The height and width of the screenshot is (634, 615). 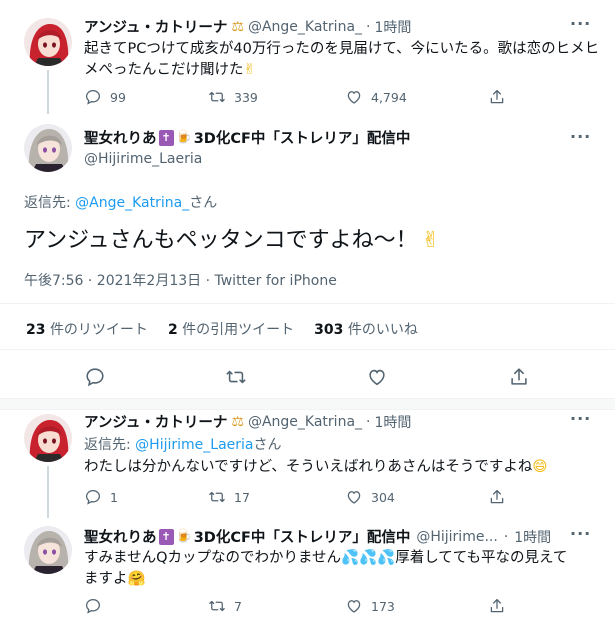 What do you see at coordinates (114, 497) in the screenshot?
I see `reply-count: 1` at bounding box center [114, 497].